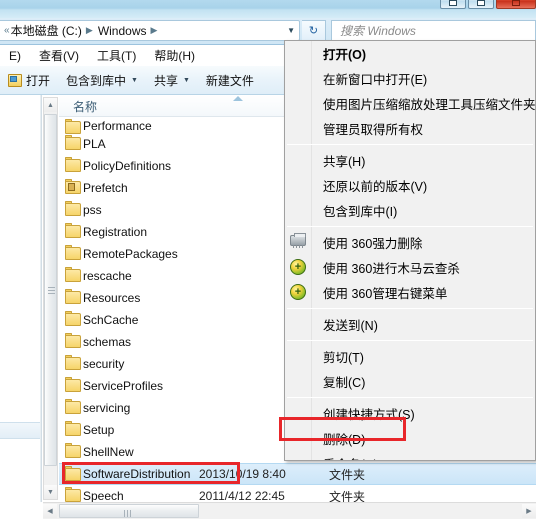  Describe the element at coordinates (111, 320) in the screenshot. I see `file-name: SchCache` at that location.